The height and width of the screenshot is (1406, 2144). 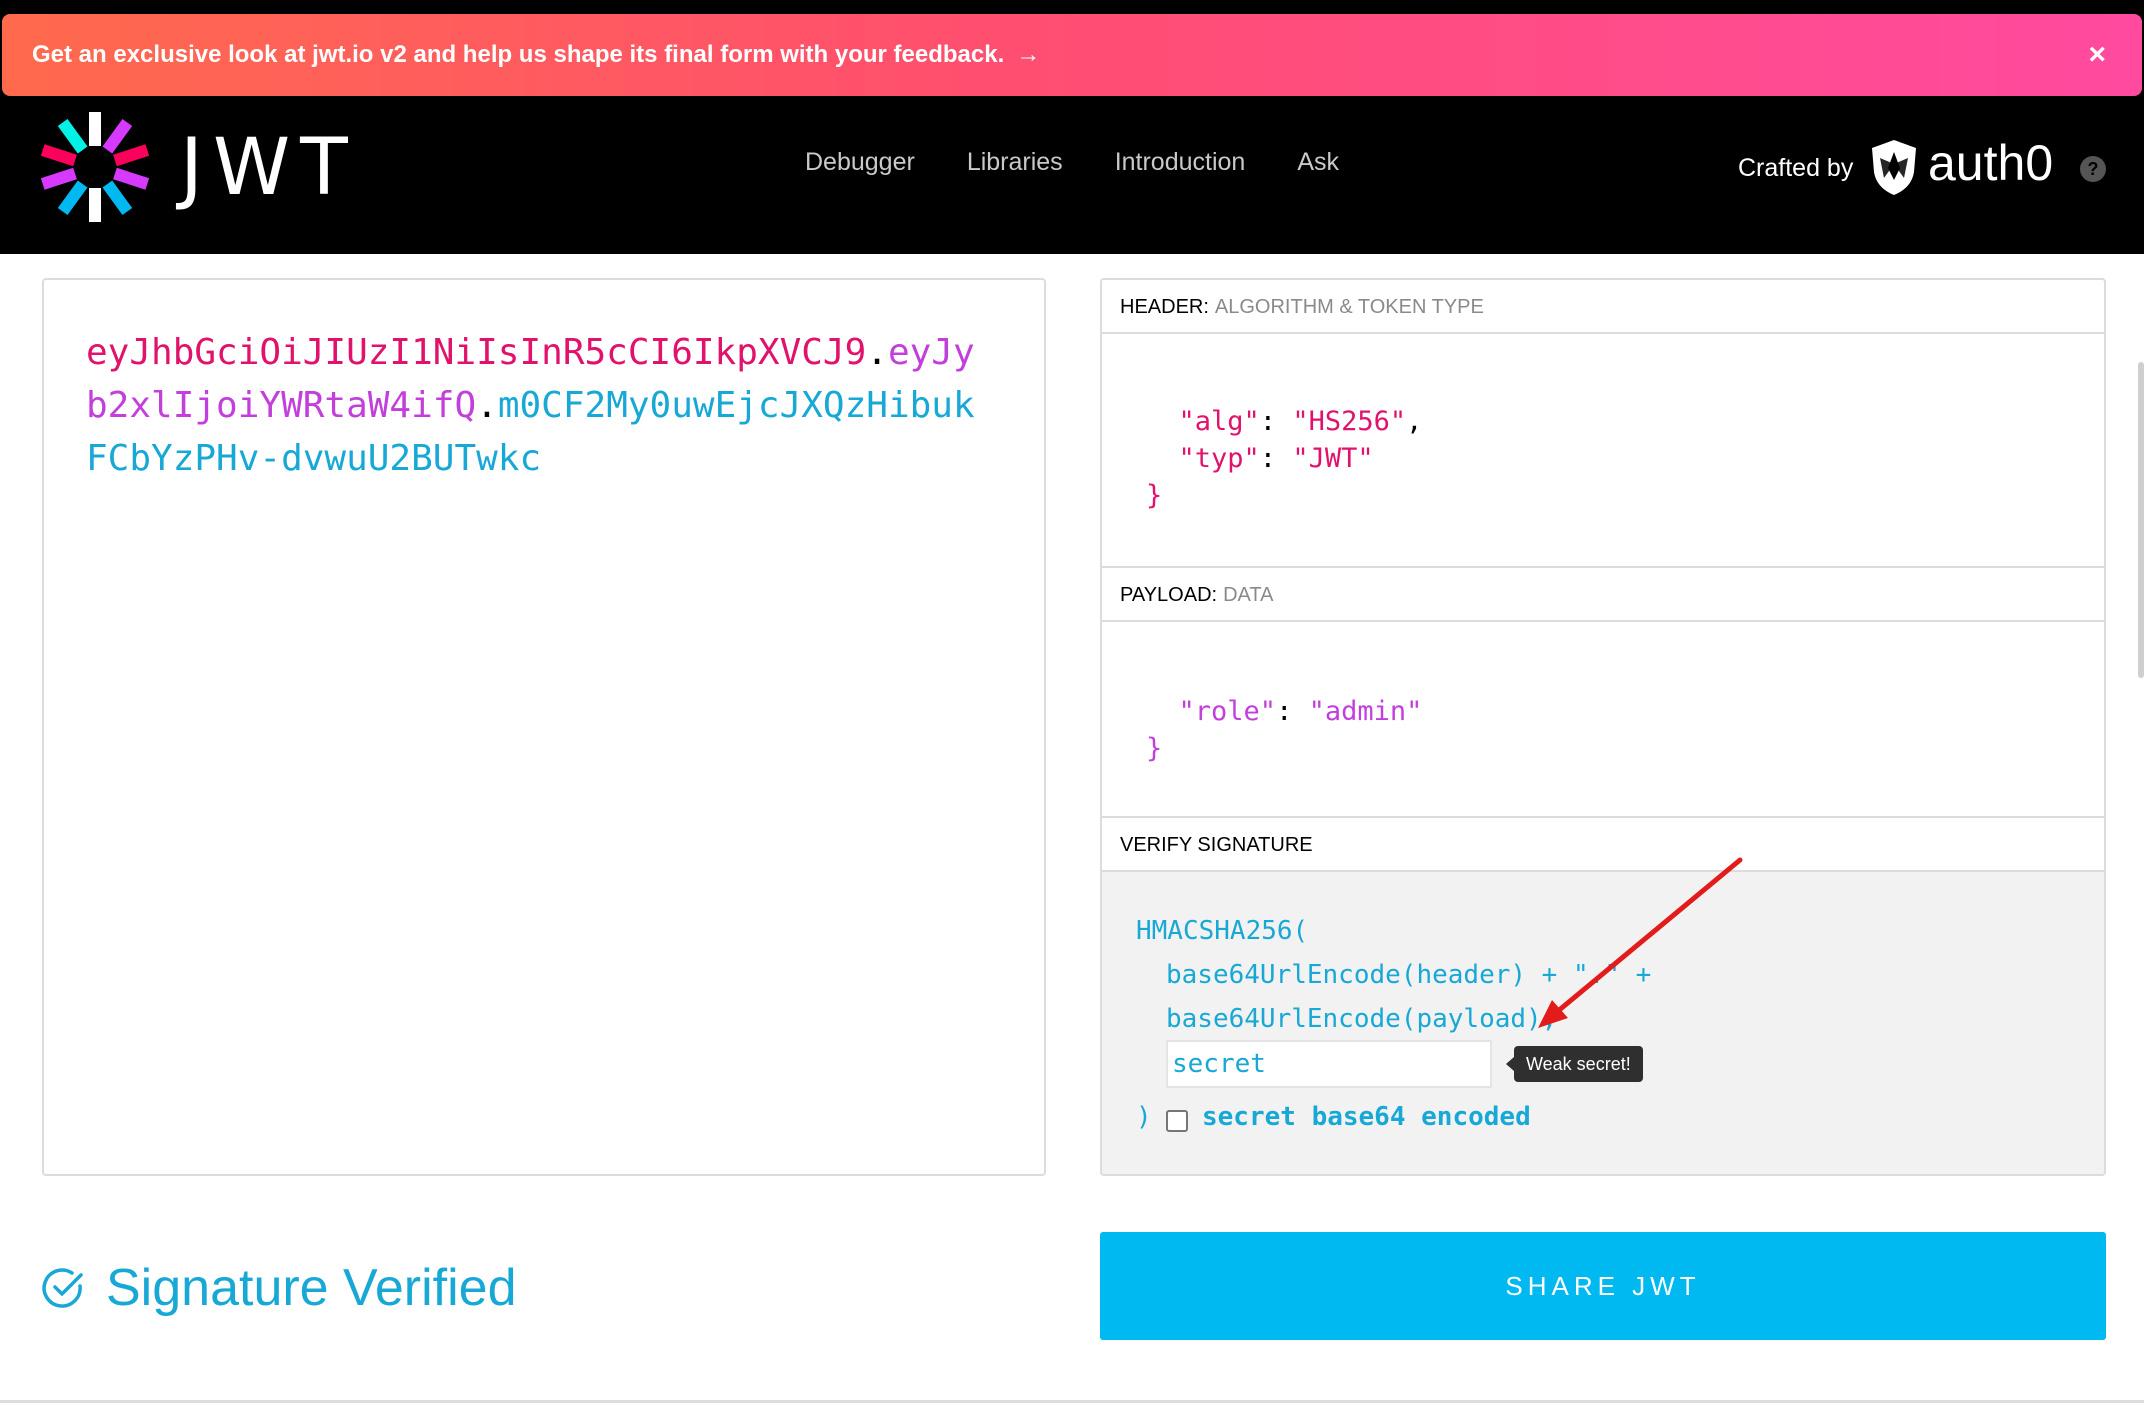 I want to click on secret-input, so click(x=1329, y=1064).